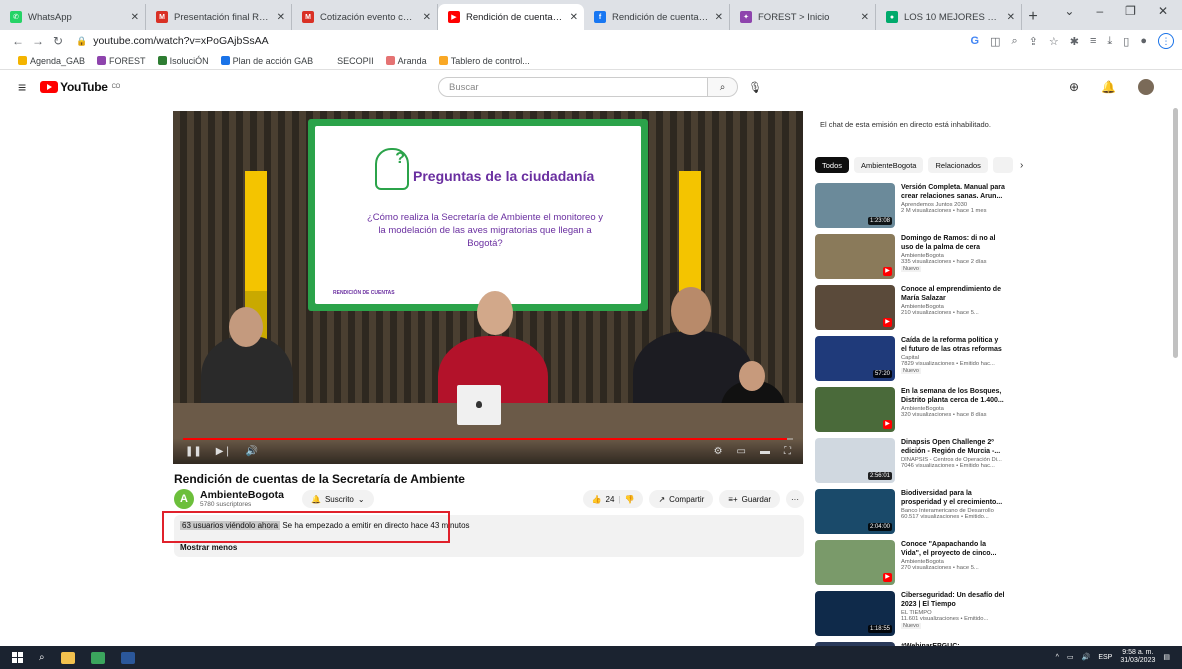 The width and height of the screenshot is (1182, 669). I want to click on tray-chevron-icon: ^, so click(1057, 657).